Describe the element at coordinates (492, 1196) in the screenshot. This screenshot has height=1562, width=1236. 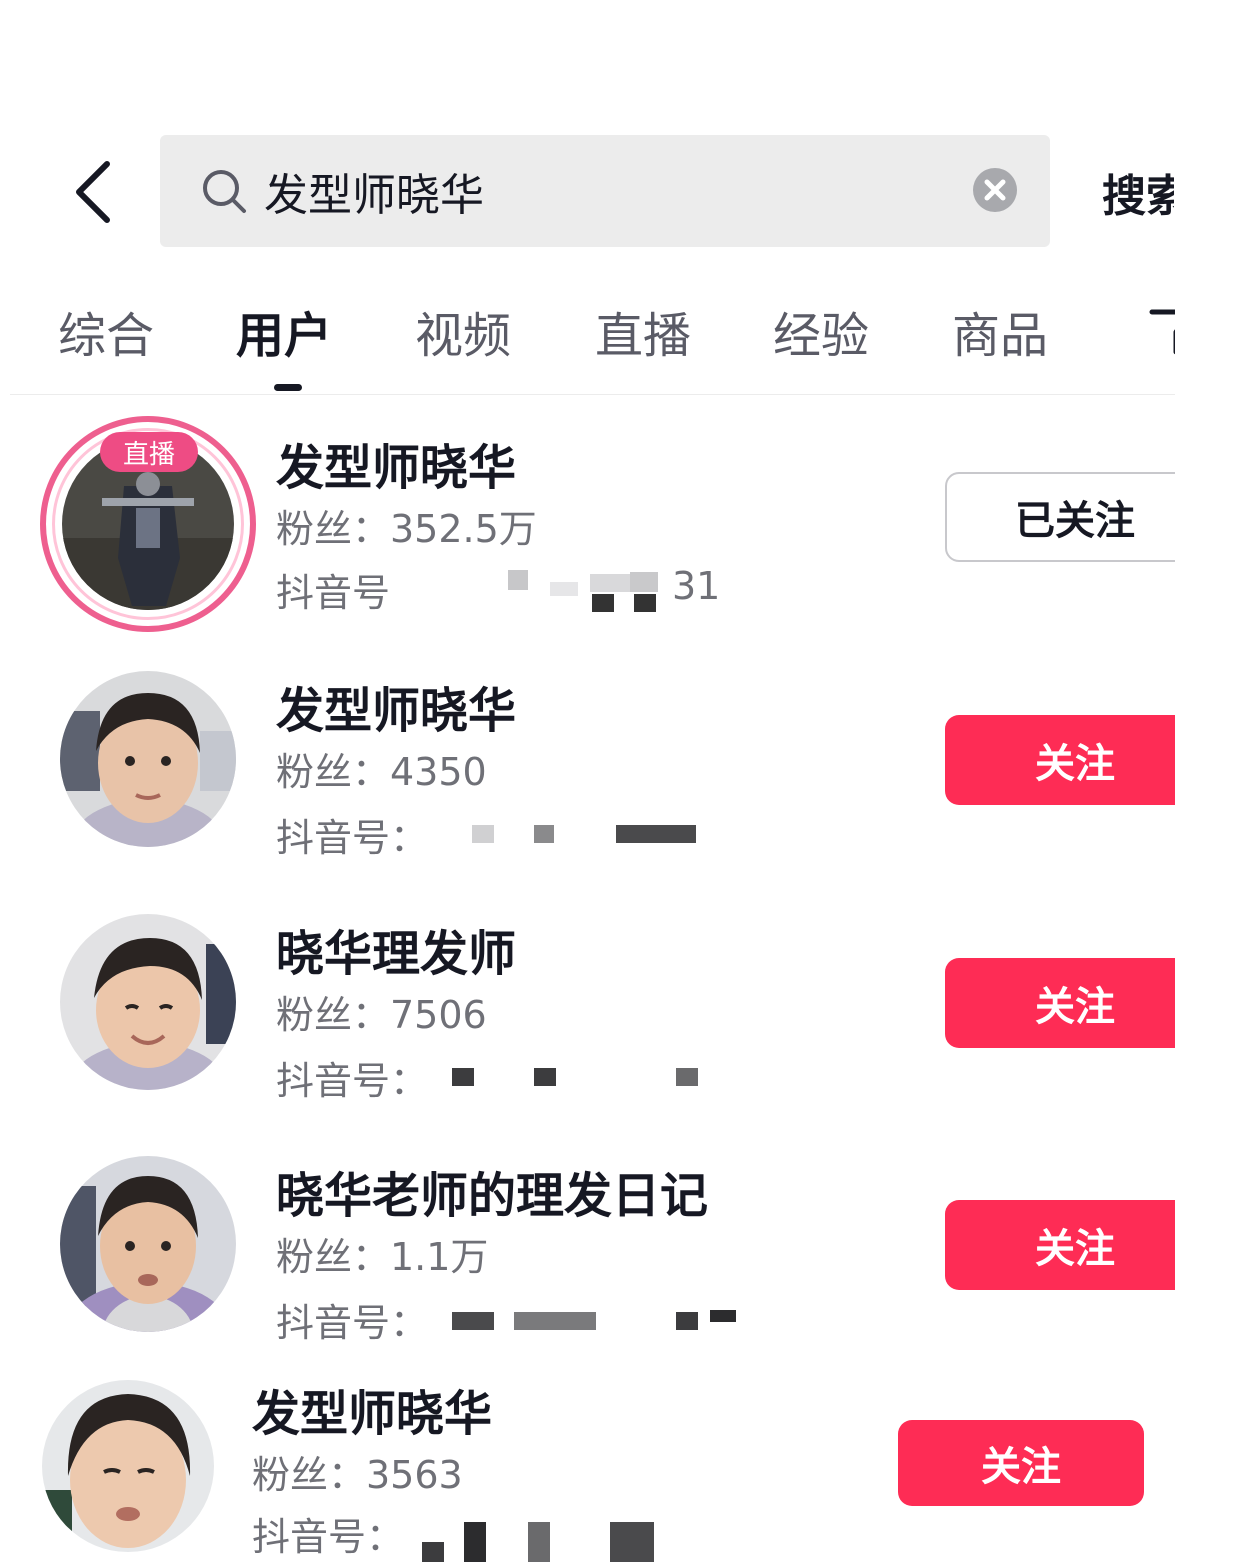
I see `user-name: 晓华老师的理发日记` at that location.